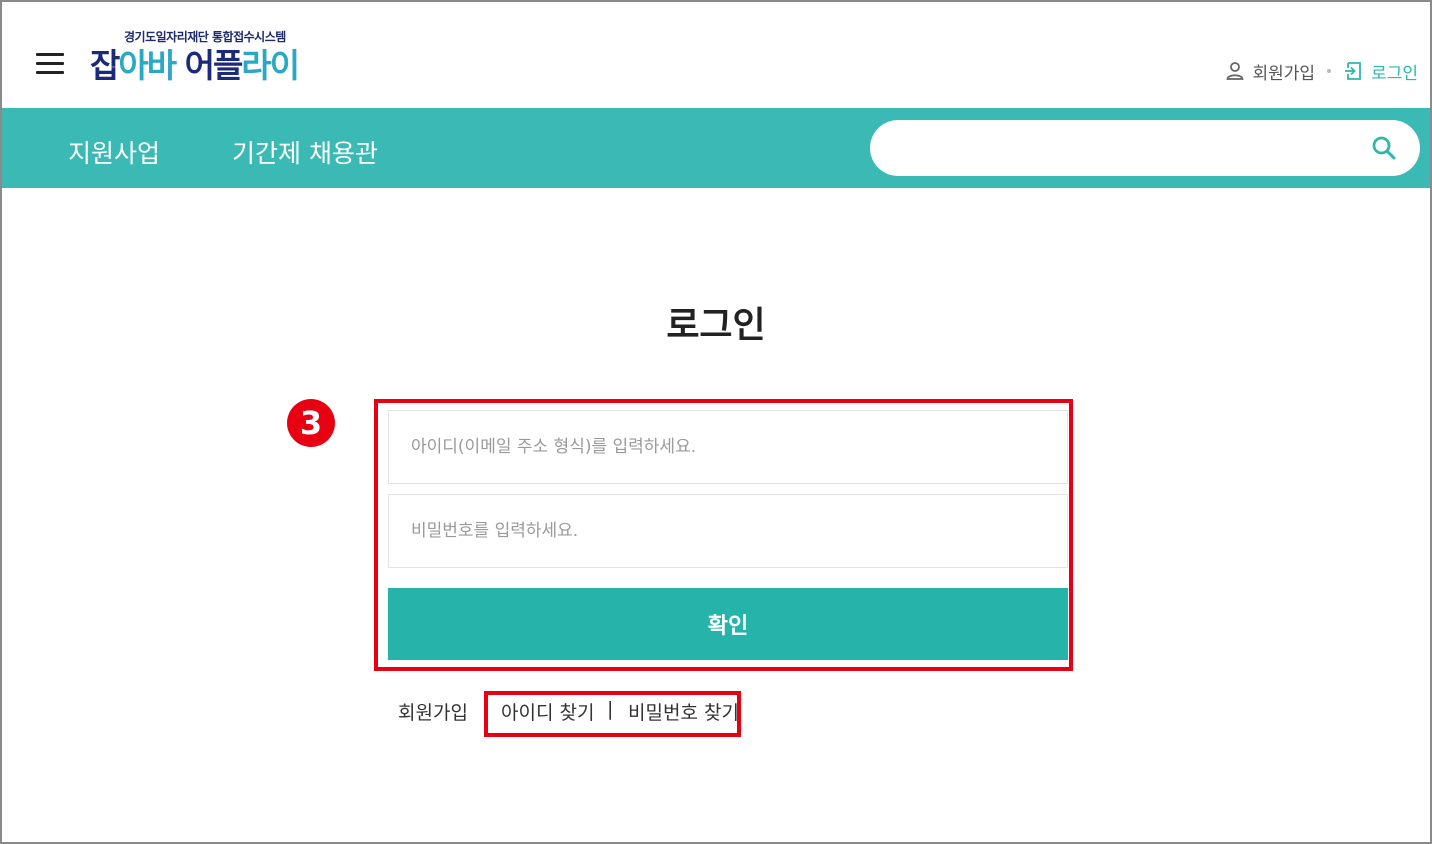 This screenshot has height=844, width=1432. I want to click on site-logo: 경기도일자리재단 통합접수시스템 잡아바 어플라이, so click(215, 60).